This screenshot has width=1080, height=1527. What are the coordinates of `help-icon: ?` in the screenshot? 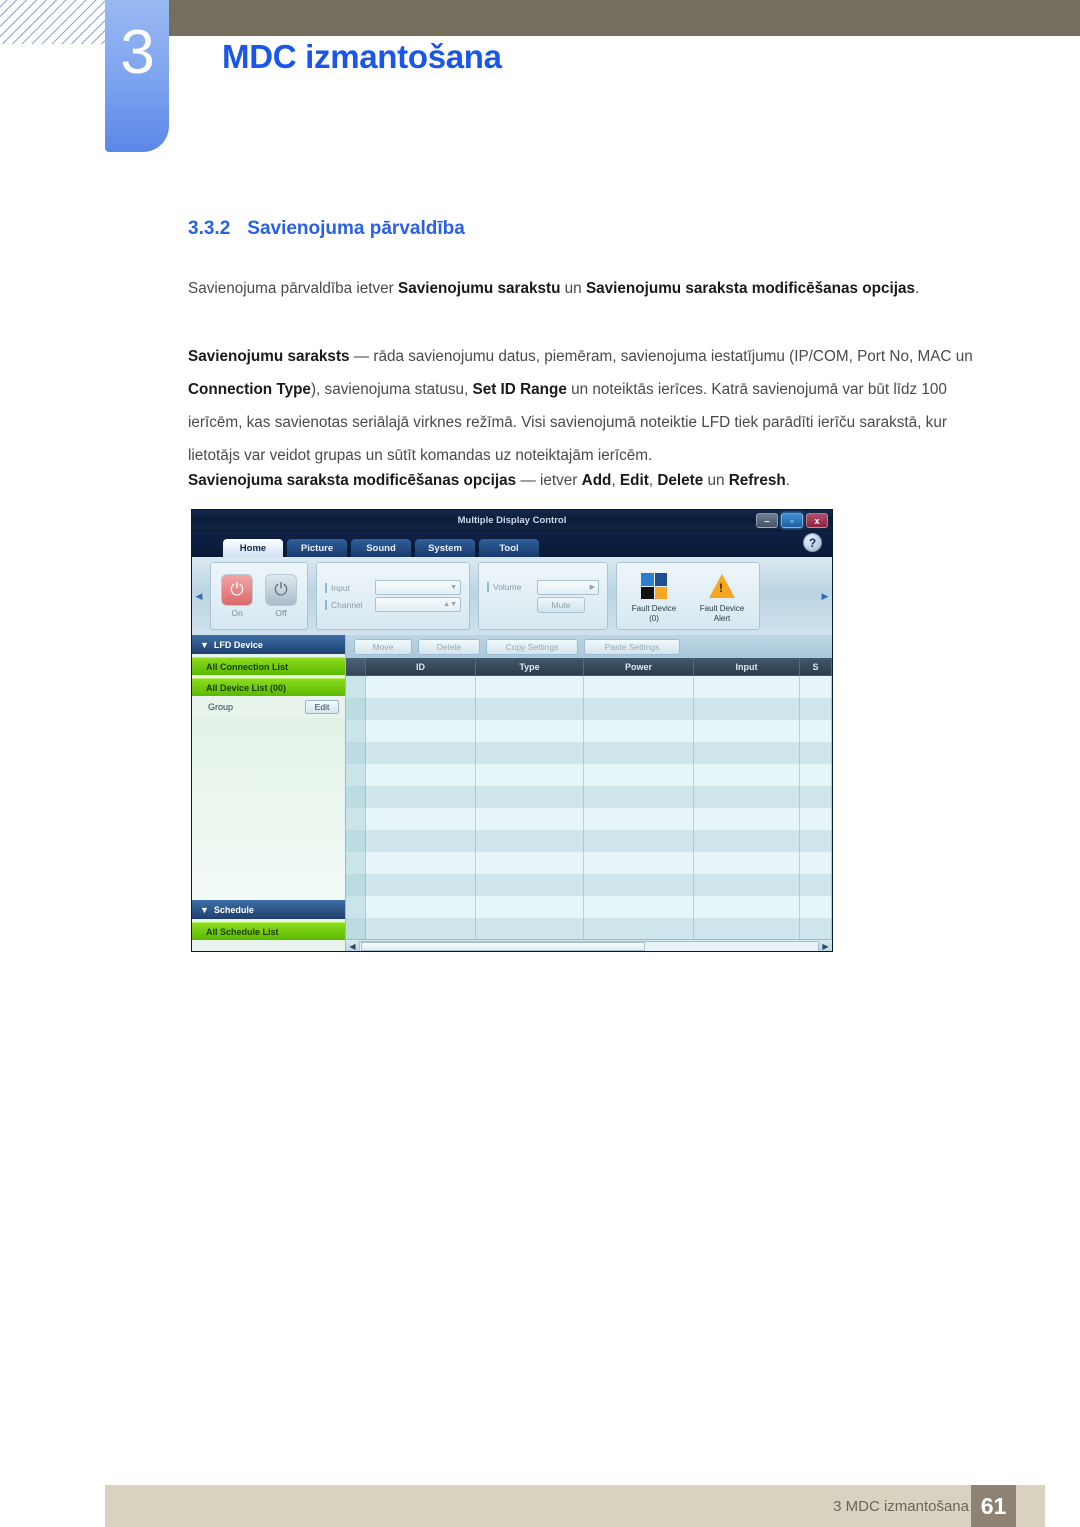 It's located at (812, 542).